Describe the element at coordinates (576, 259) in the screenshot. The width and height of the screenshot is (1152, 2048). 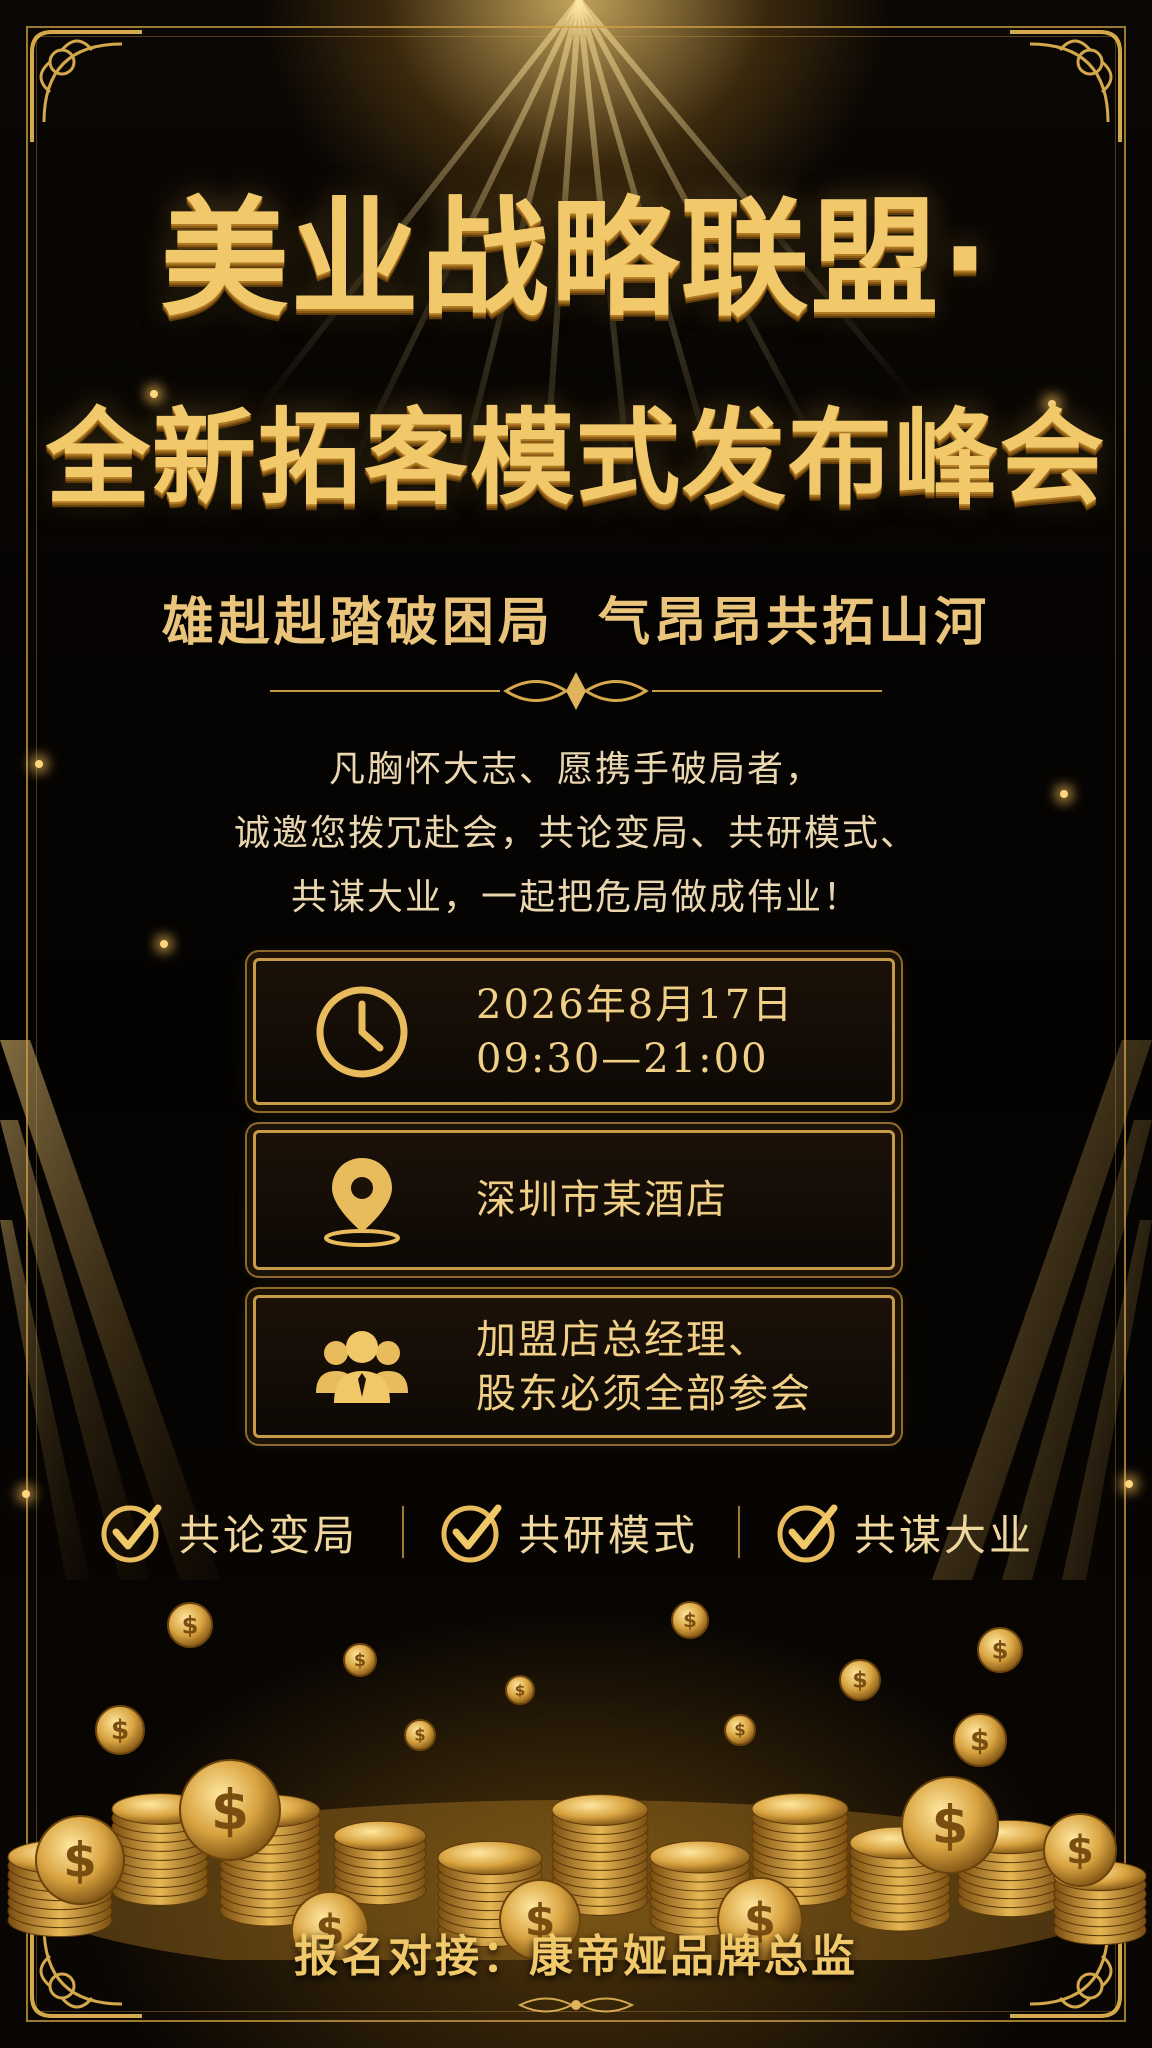
I see `main-title-line1: 美业战略联盟·` at that location.